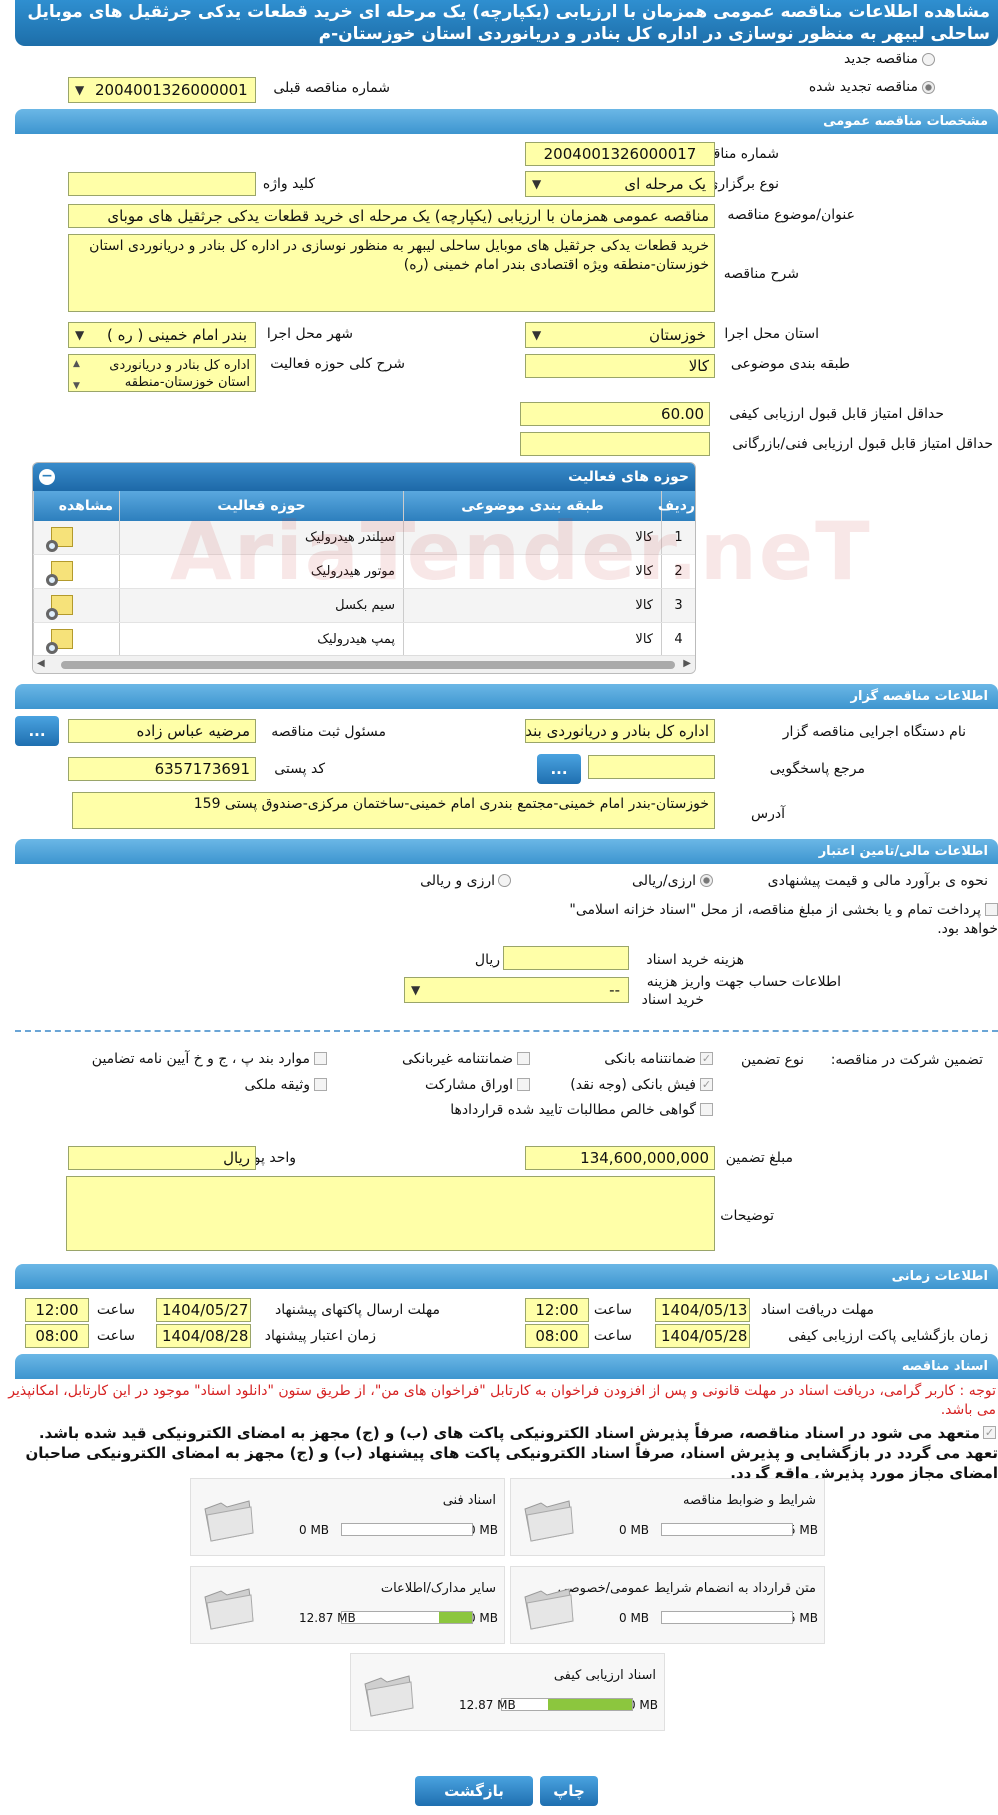 The width and height of the screenshot is (998, 1815). Describe the element at coordinates (566, 958) in the screenshot. I see `doc-cost-field` at that location.